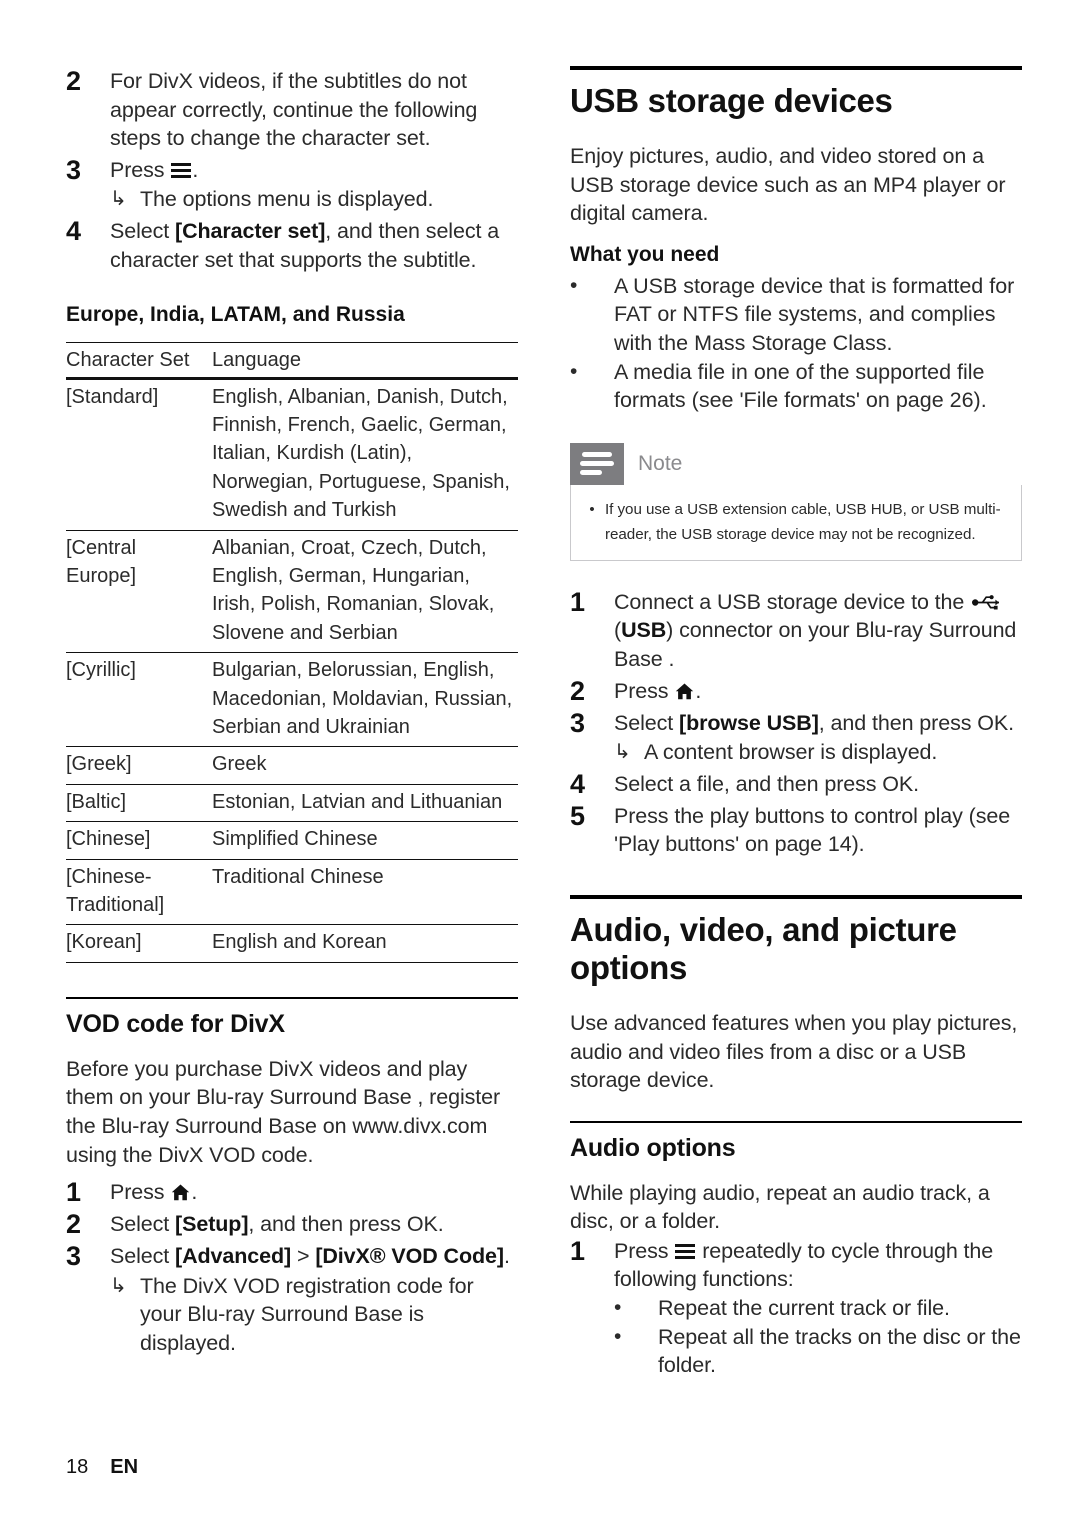 The width and height of the screenshot is (1080, 1527). I want to click on charset-table-title: Europe, India, LATAM, and Russia, so click(235, 315).